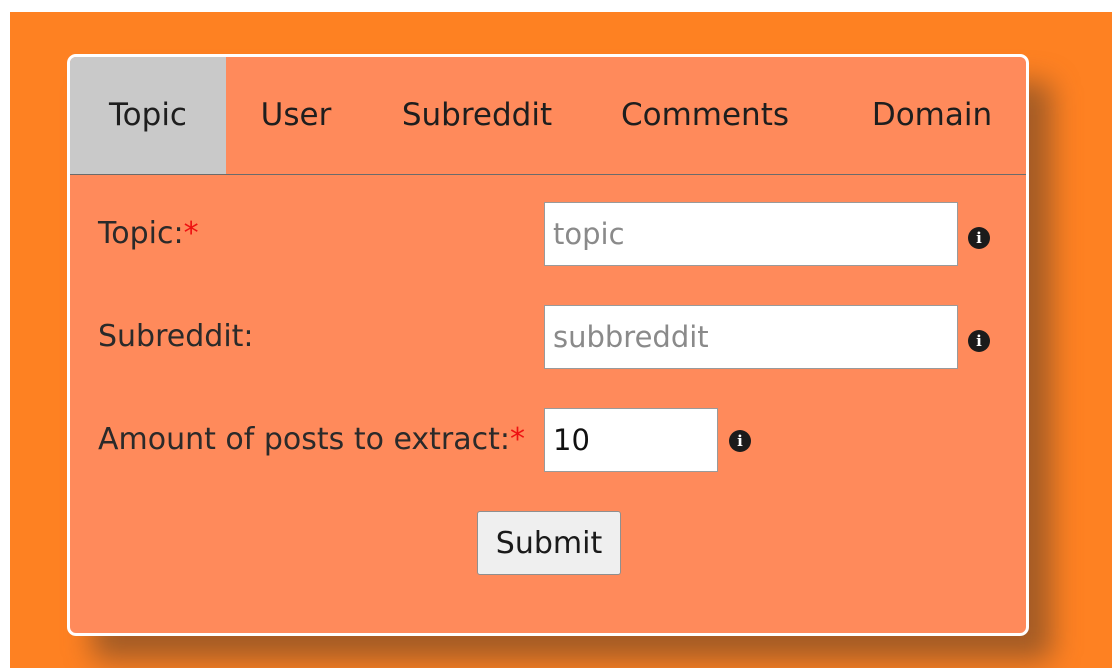  What do you see at coordinates (477, 115) in the screenshot?
I see `tab-subreddit: Subreddit` at bounding box center [477, 115].